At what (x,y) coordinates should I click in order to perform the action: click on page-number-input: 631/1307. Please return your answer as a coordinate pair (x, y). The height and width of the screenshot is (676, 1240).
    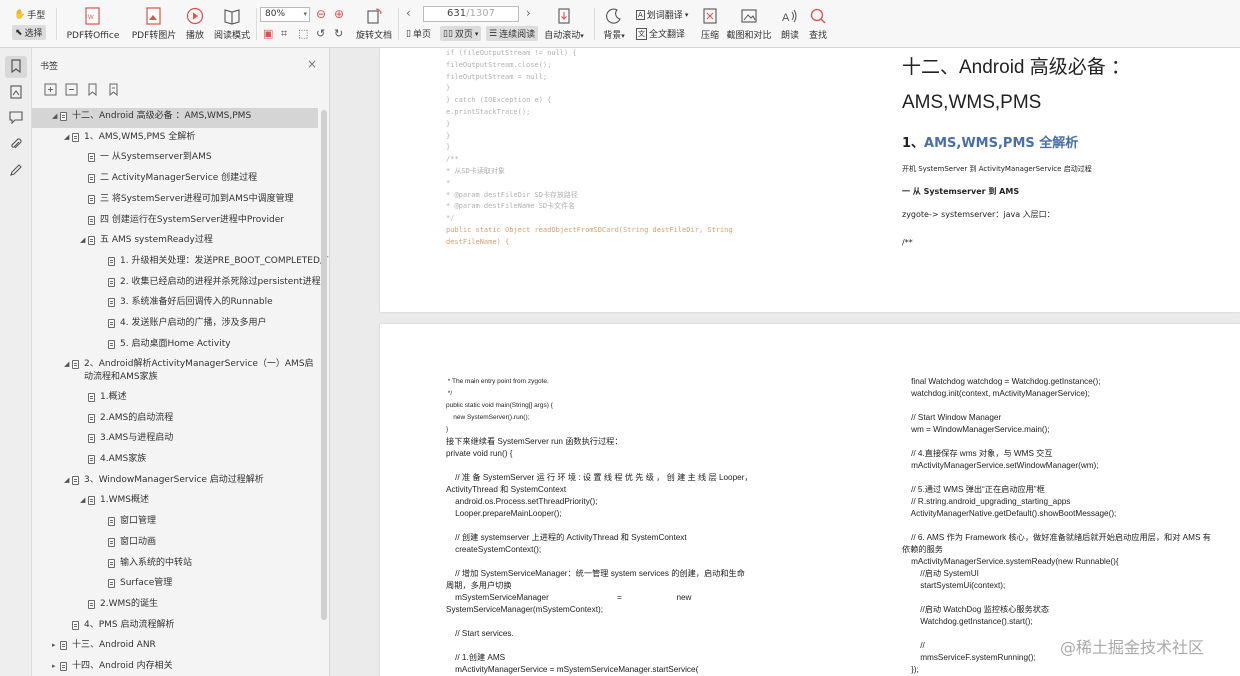
    Looking at the image, I should click on (471, 14).